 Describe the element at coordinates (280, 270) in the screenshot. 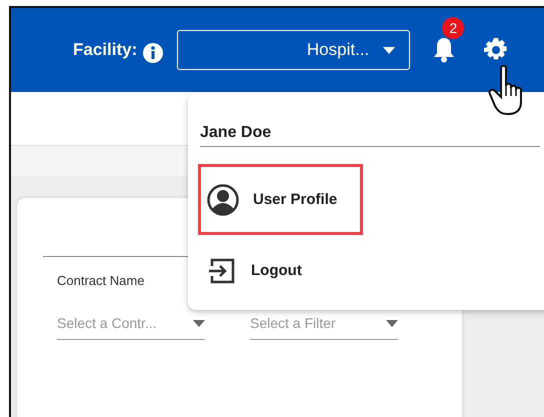

I see `menu-item: Logout` at that location.